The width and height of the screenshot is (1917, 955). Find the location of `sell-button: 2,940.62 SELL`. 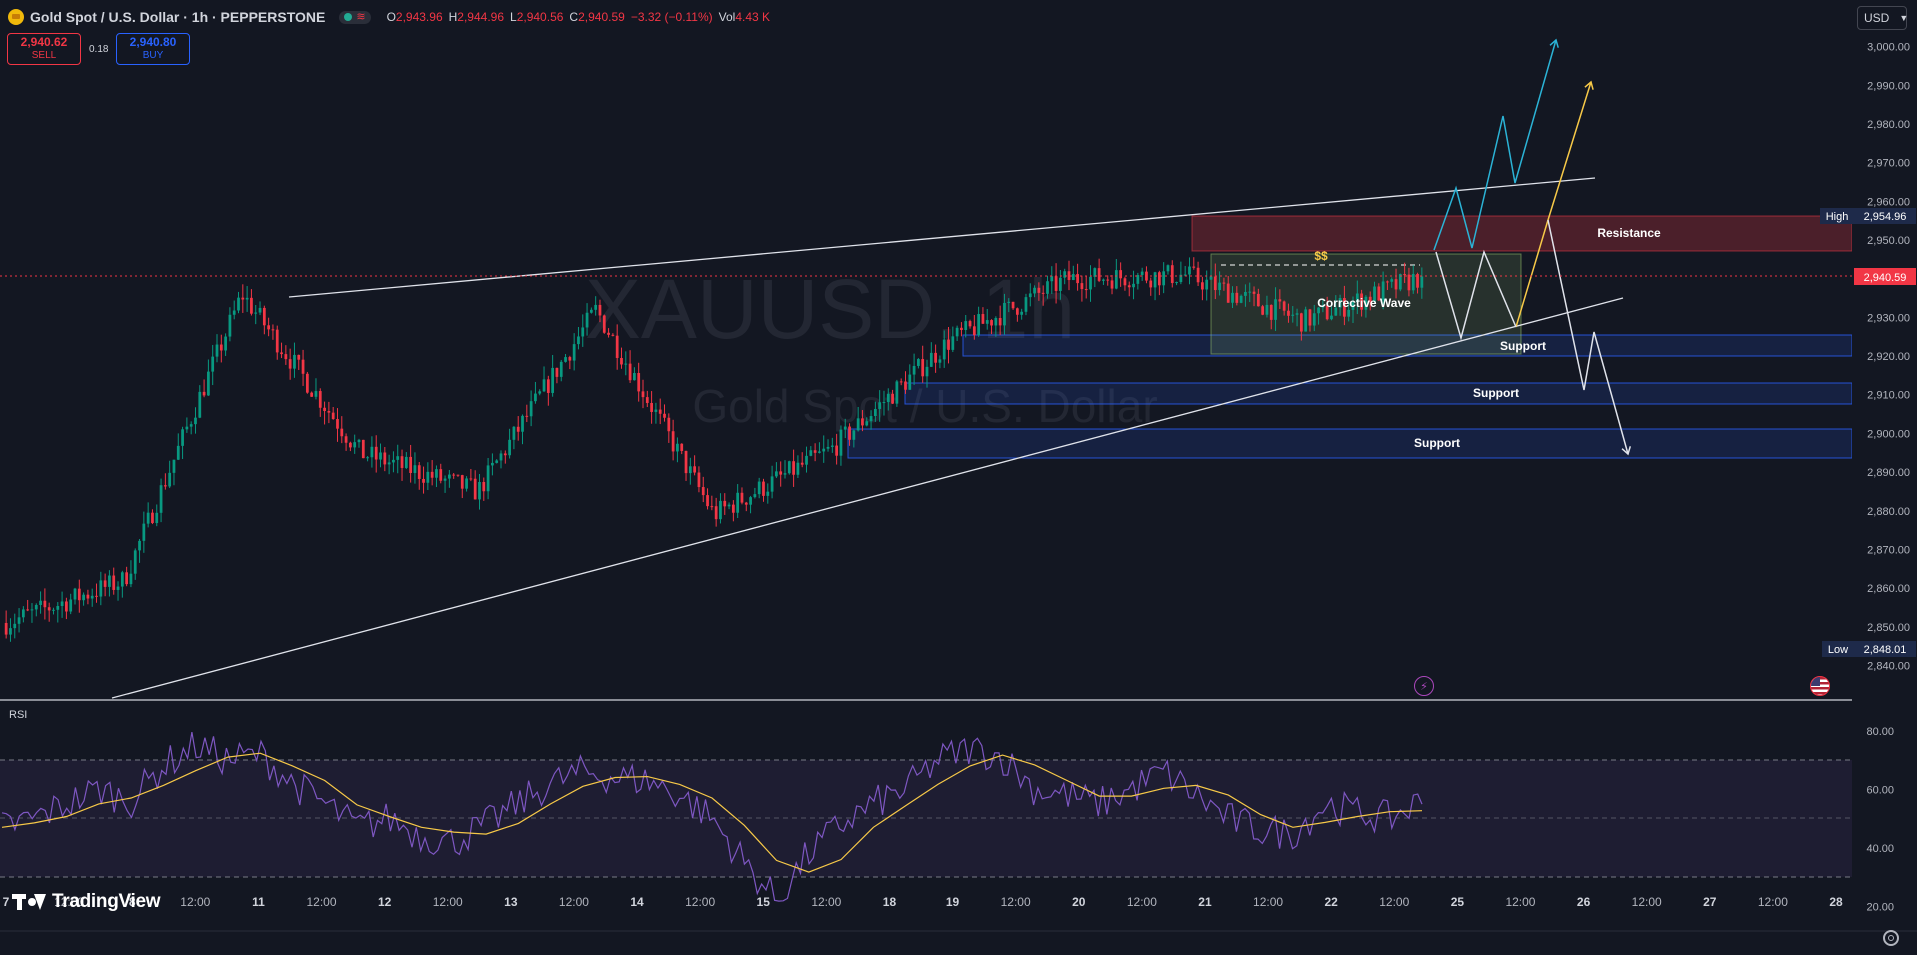

sell-button: 2,940.62 SELL is located at coordinates (44, 49).